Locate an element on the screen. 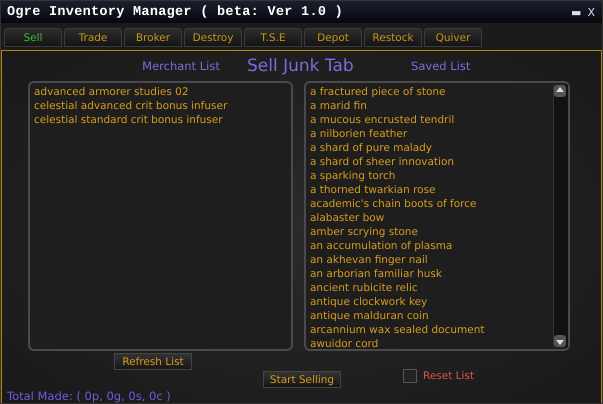  list-item: a shard of pure malady is located at coordinates (431, 148).